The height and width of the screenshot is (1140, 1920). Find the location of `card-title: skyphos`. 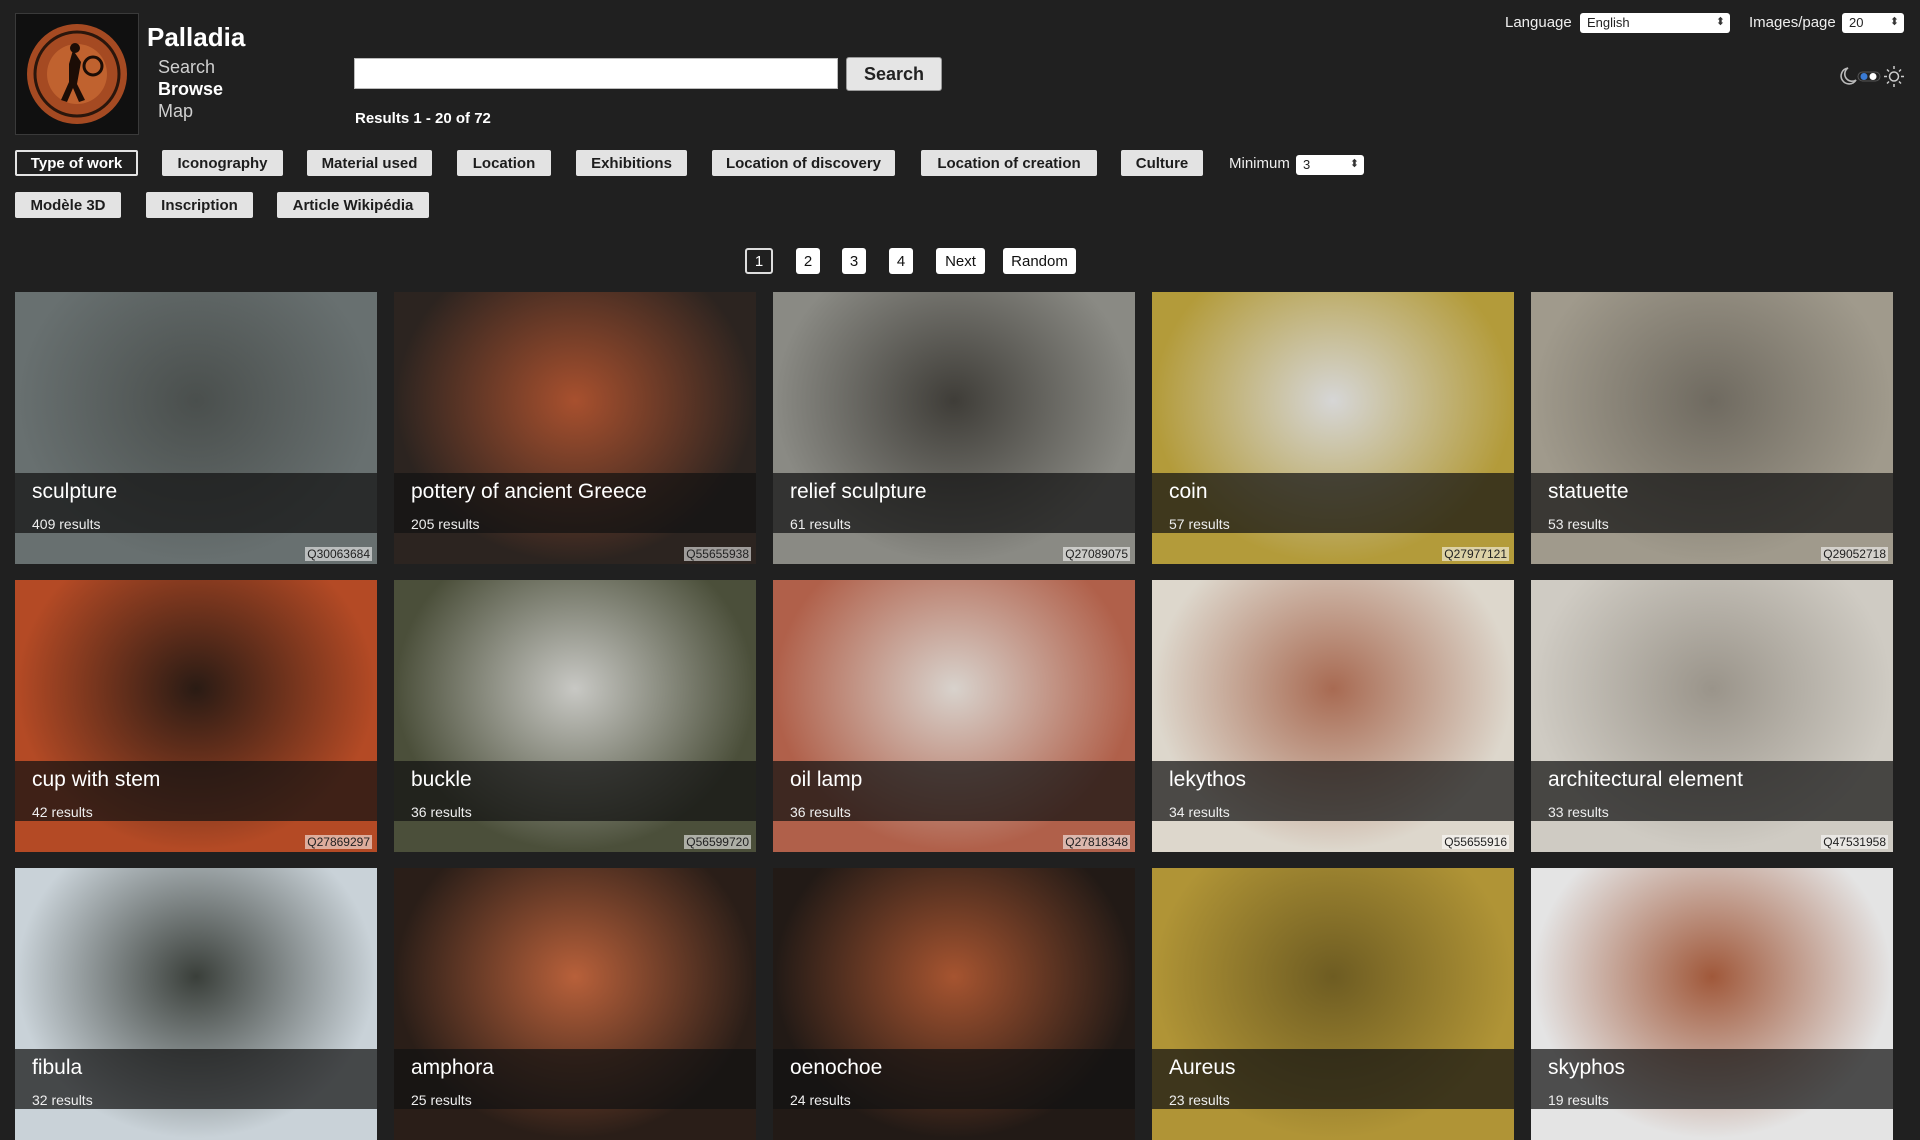

card-title: skyphos is located at coordinates (1586, 1068).